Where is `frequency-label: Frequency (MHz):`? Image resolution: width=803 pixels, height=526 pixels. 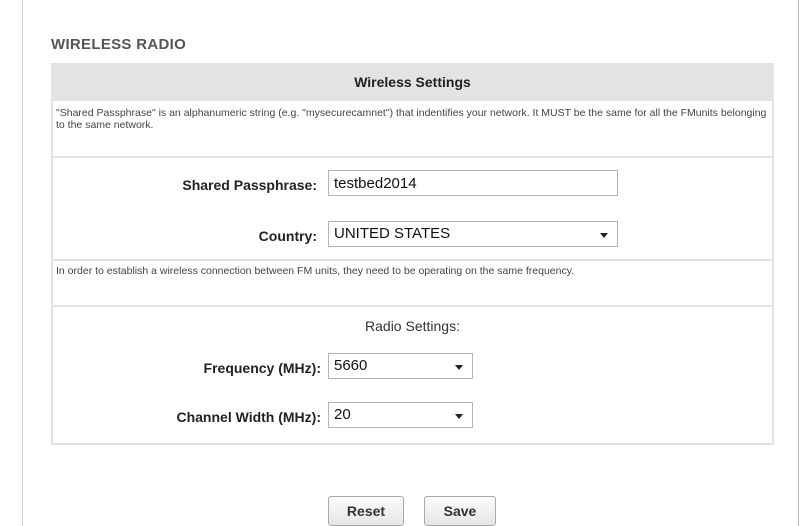 frequency-label: Frequency (MHz): is located at coordinates (262, 368).